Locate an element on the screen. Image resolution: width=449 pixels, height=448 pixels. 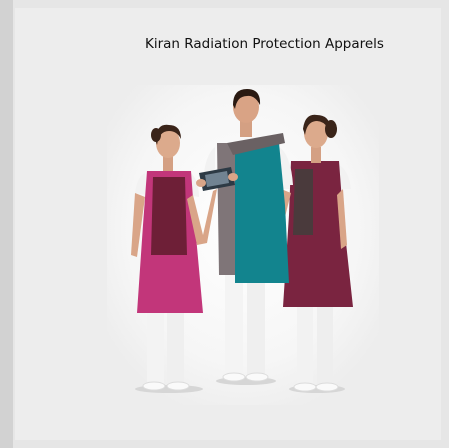
left-sidebar-strip is located at coordinates (6, 224).